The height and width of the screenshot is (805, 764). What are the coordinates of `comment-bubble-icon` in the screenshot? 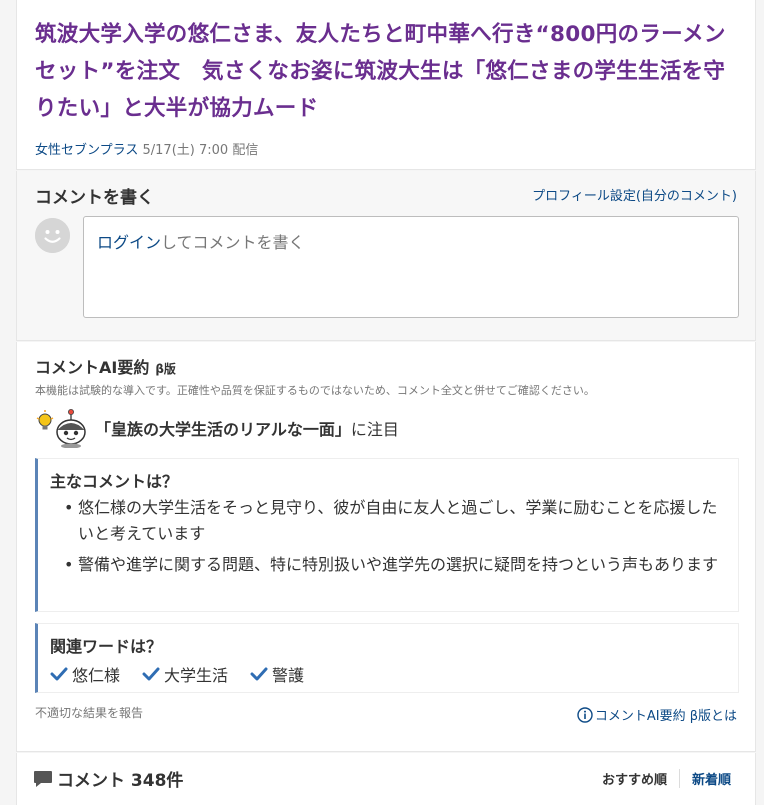 It's located at (43, 778).